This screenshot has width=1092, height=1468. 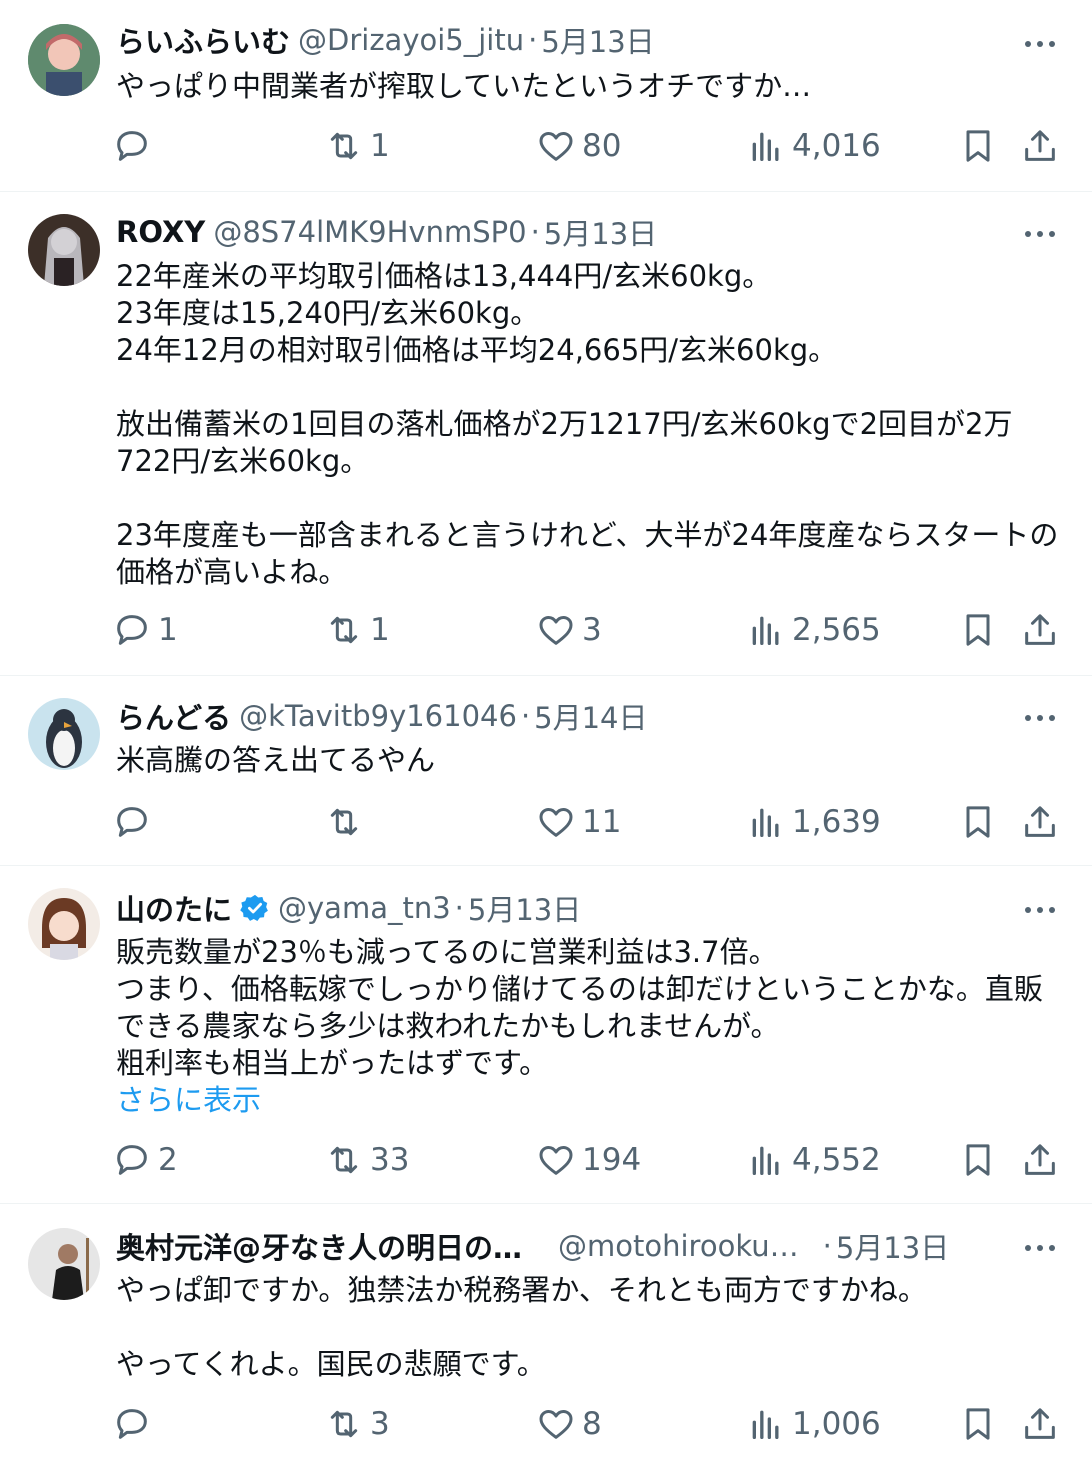 I want to click on action-bar: 11 1,639, so click(x=587, y=822).